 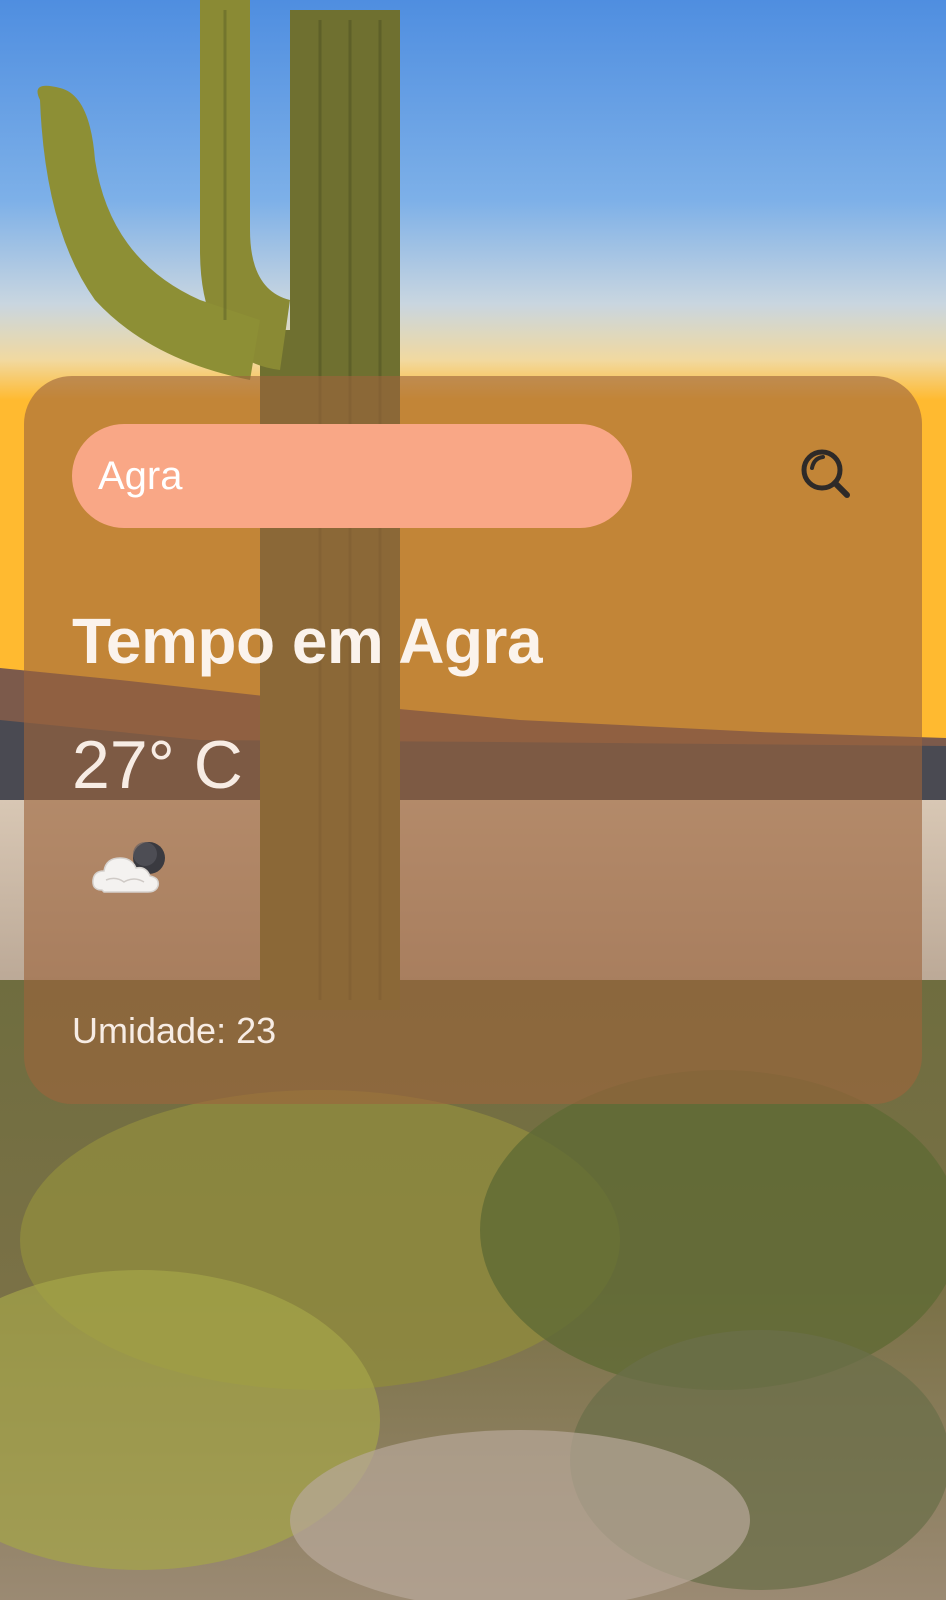 I want to click on search-bar, so click(x=352, y=476).